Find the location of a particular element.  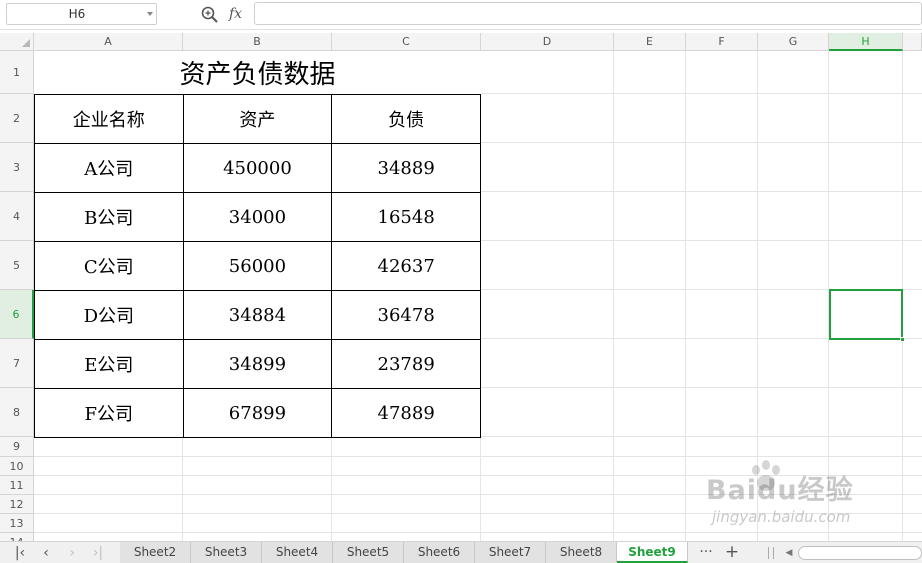

formula-bar: H6 fx is located at coordinates (461, 15).